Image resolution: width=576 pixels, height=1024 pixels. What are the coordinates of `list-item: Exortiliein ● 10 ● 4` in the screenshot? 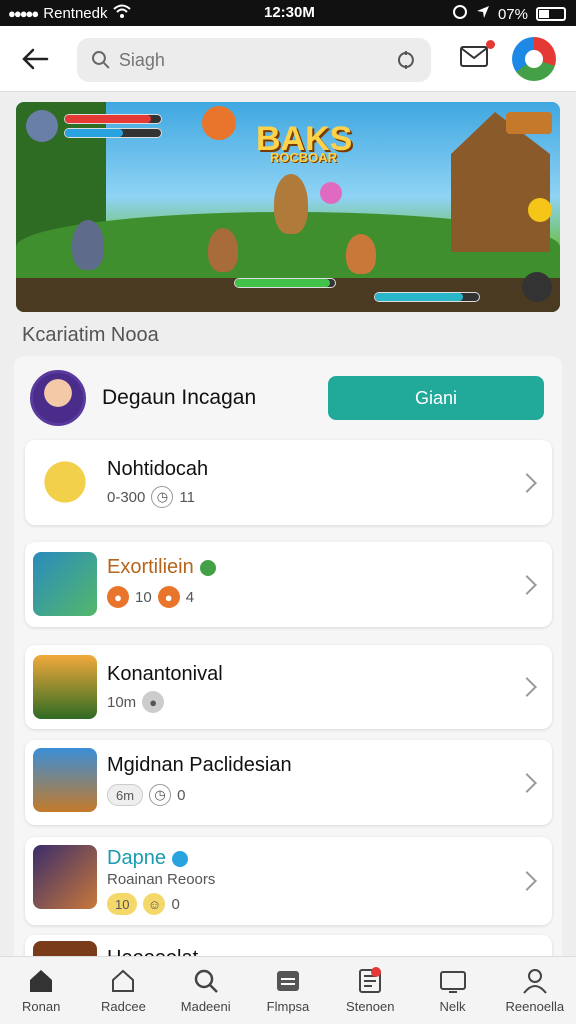 It's located at (288, 584).